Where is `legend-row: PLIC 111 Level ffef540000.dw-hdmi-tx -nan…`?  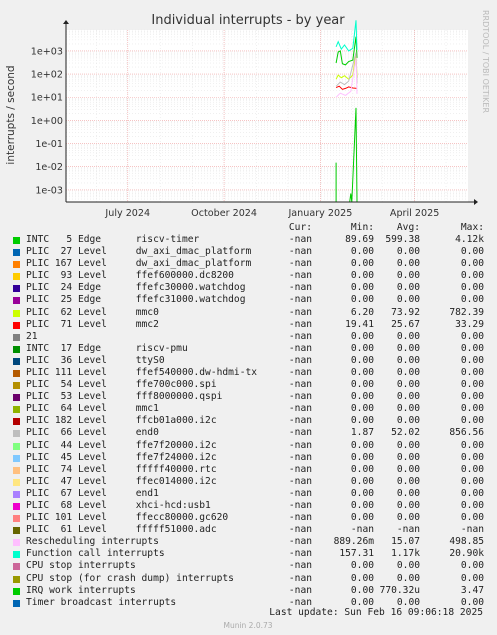
legend-row: PLIC 111 Level ffef540000.dw-hdmi-tx -nan… is located at coordinates (248, 373).